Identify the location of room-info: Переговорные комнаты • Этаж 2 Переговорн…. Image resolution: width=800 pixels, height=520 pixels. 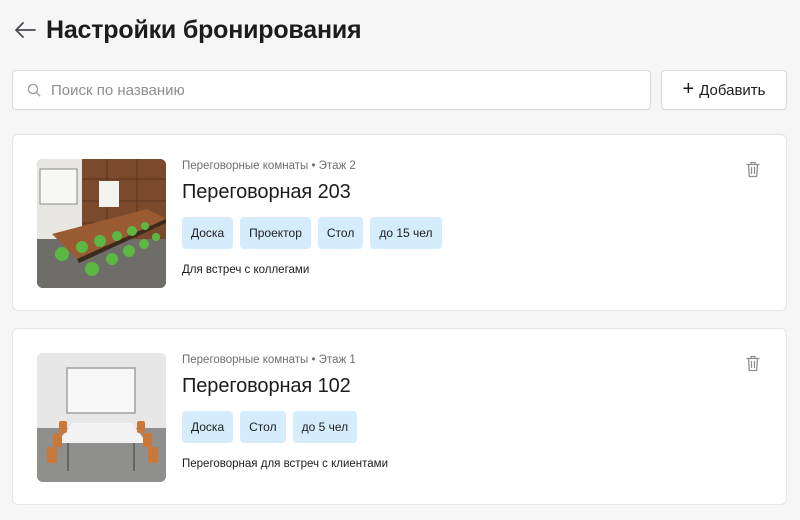
(315, 218).